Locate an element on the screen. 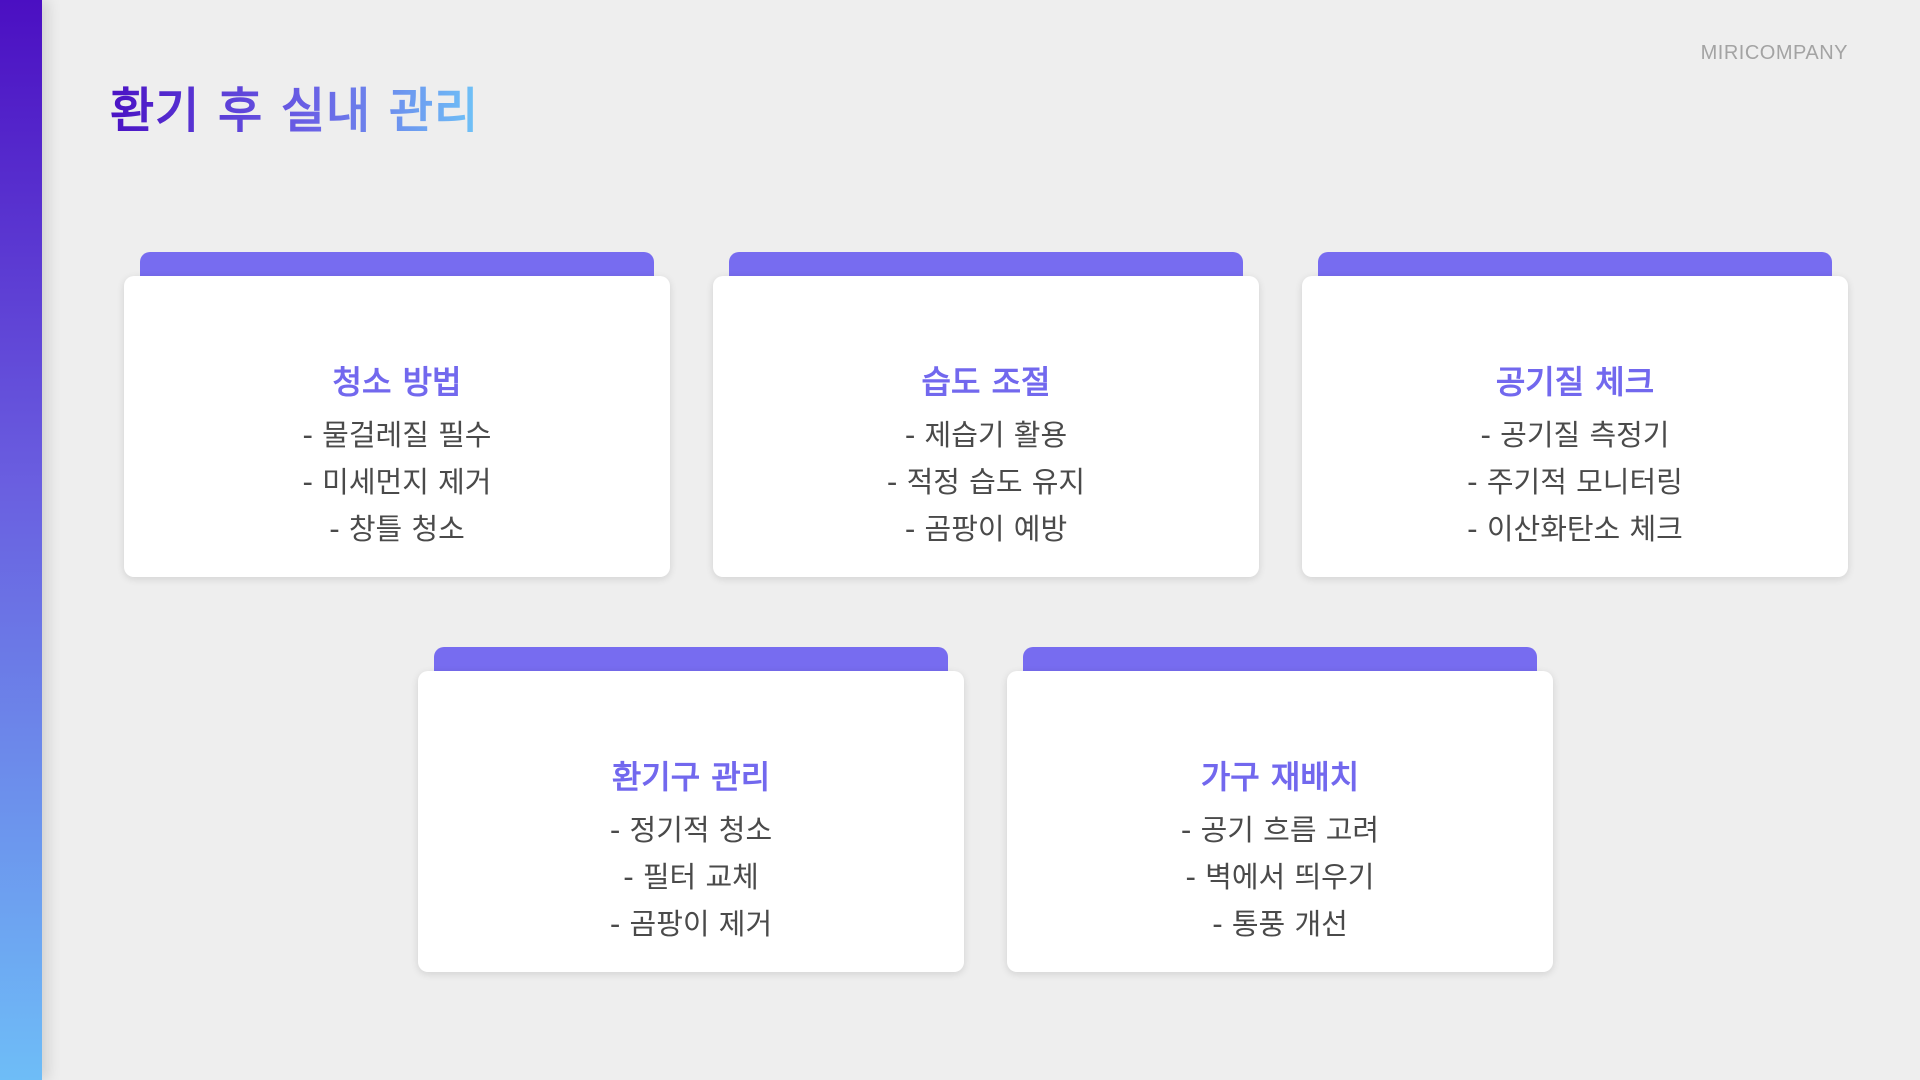  list-item: - 제습기 활용 is located at coordinates (986, 435).